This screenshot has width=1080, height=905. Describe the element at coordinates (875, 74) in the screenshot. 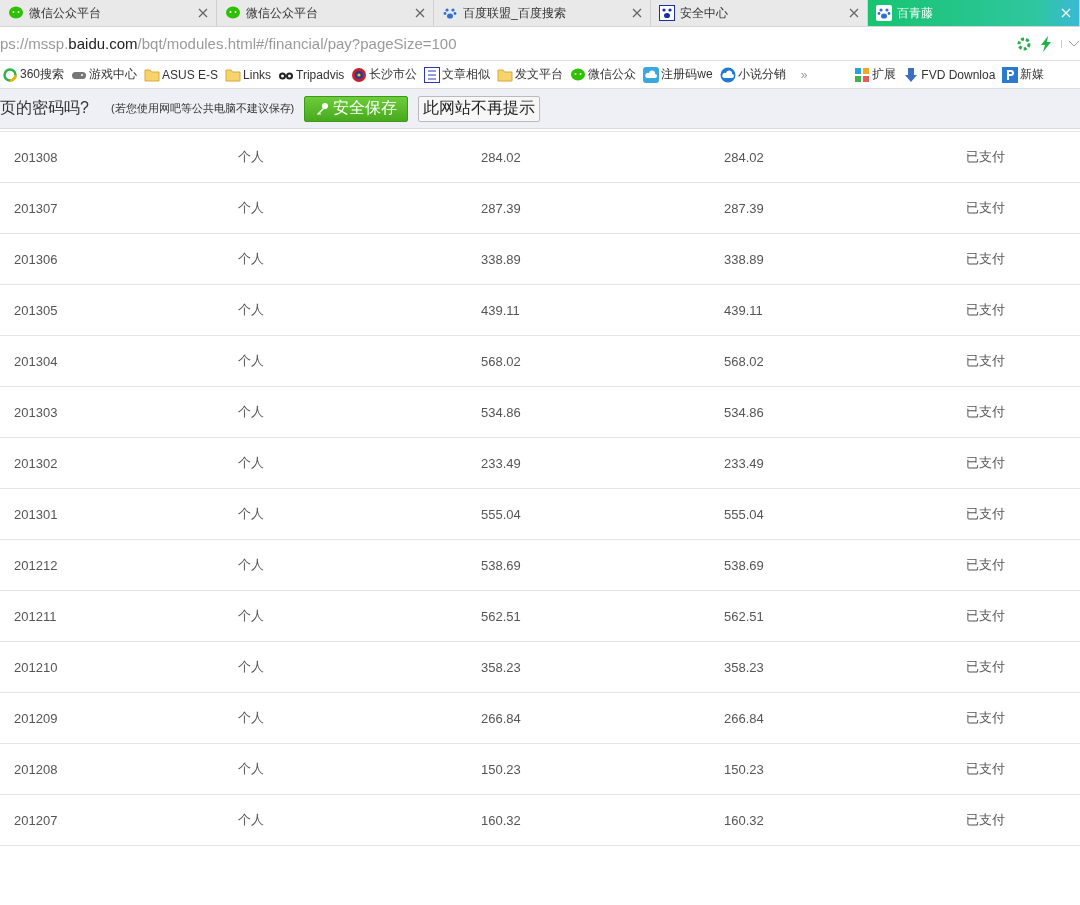

I see `extensions-button: 扩展` at that location.